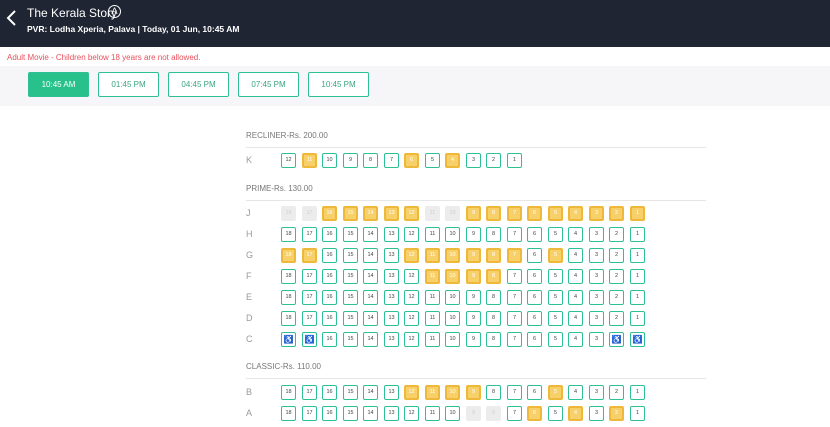 This screenshot has height=427, width=830. I want to click on seat-booked: 18, so click(288, 255).